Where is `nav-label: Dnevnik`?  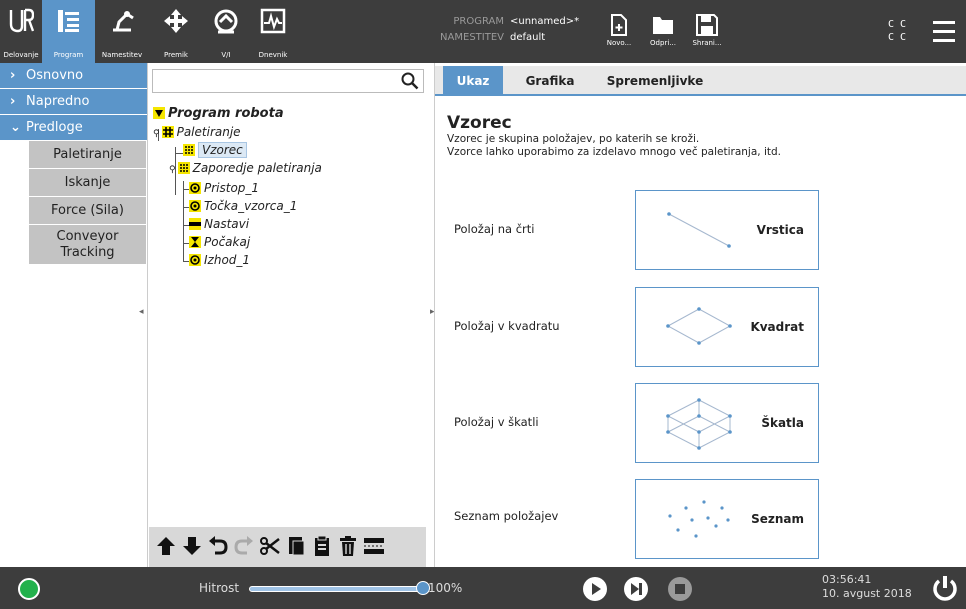 nav-label: Dnevnik is located at coordinates (273, 55).